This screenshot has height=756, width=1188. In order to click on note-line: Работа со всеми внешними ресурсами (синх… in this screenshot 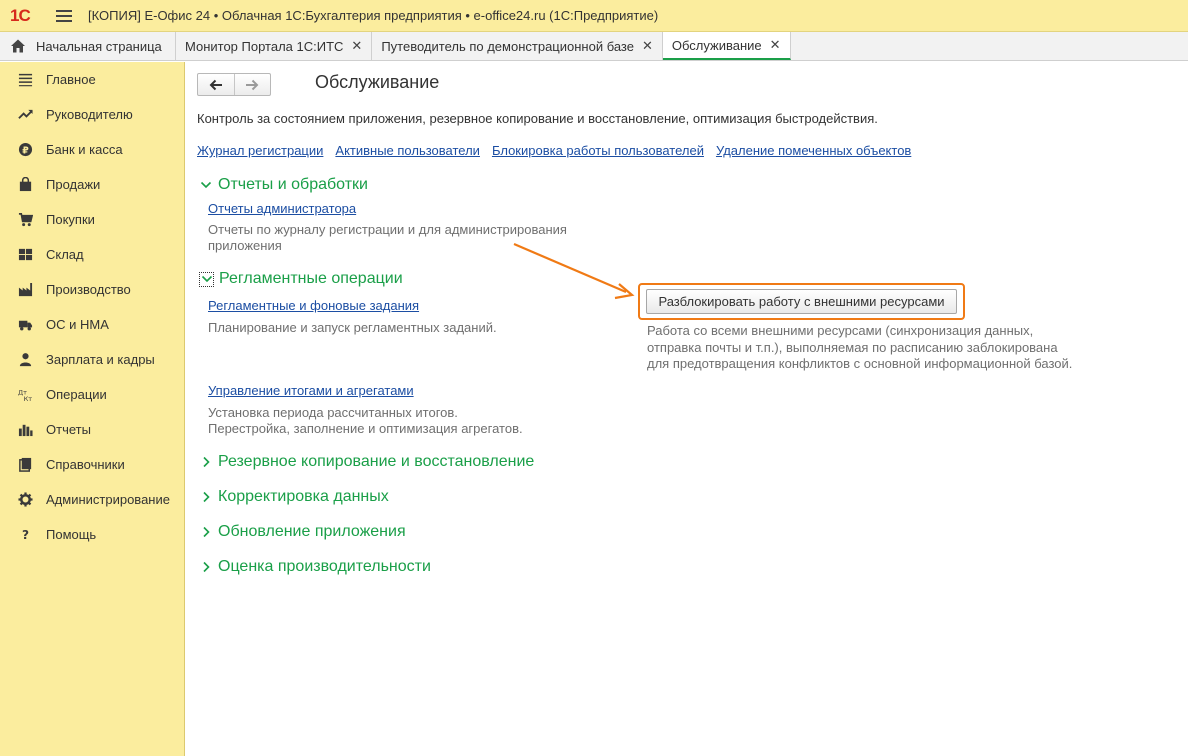, I will do `click(840, 330)`.